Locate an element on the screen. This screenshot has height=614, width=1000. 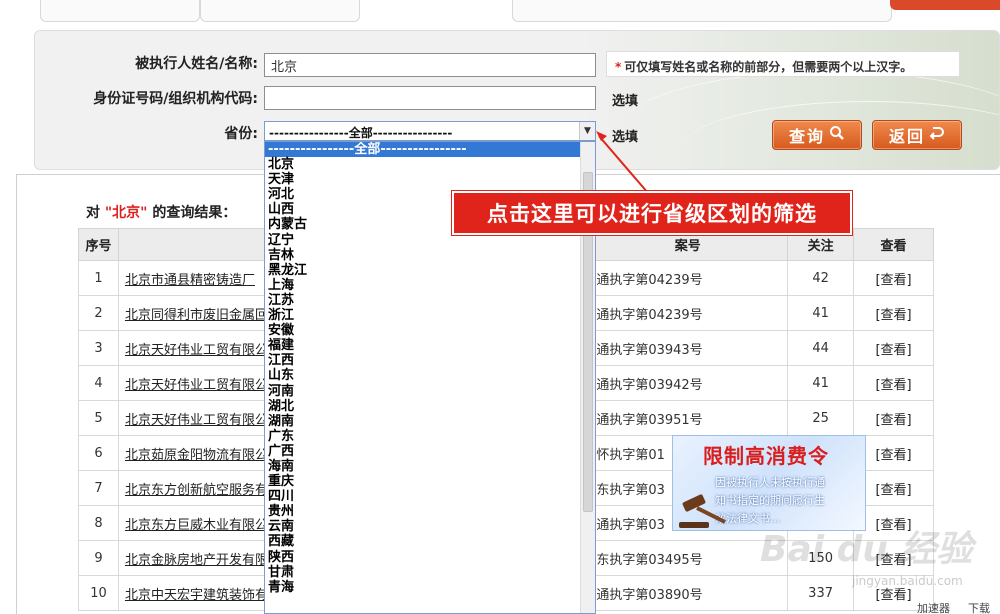
annotation-callout: 点击这里可以进行省级区划的筛选 is located at coordinates (652, 213).